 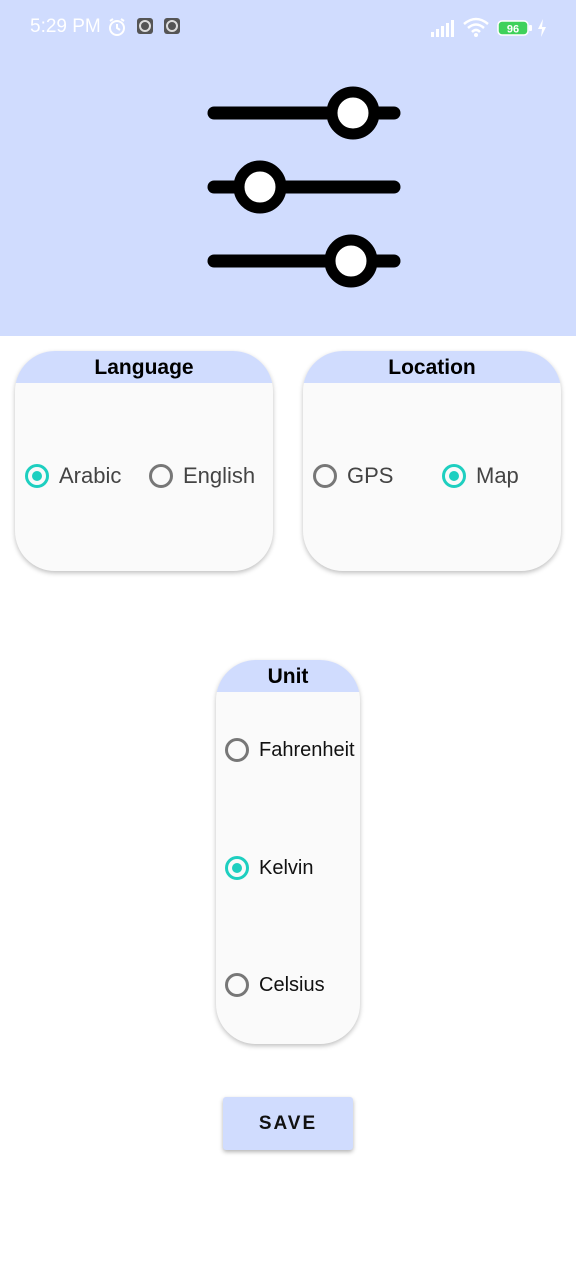 What do you see at coordinates (286, 867) in the screenshot?
I see `radio-kelvin-label: Kelvin` at bounding box center [286, 867].